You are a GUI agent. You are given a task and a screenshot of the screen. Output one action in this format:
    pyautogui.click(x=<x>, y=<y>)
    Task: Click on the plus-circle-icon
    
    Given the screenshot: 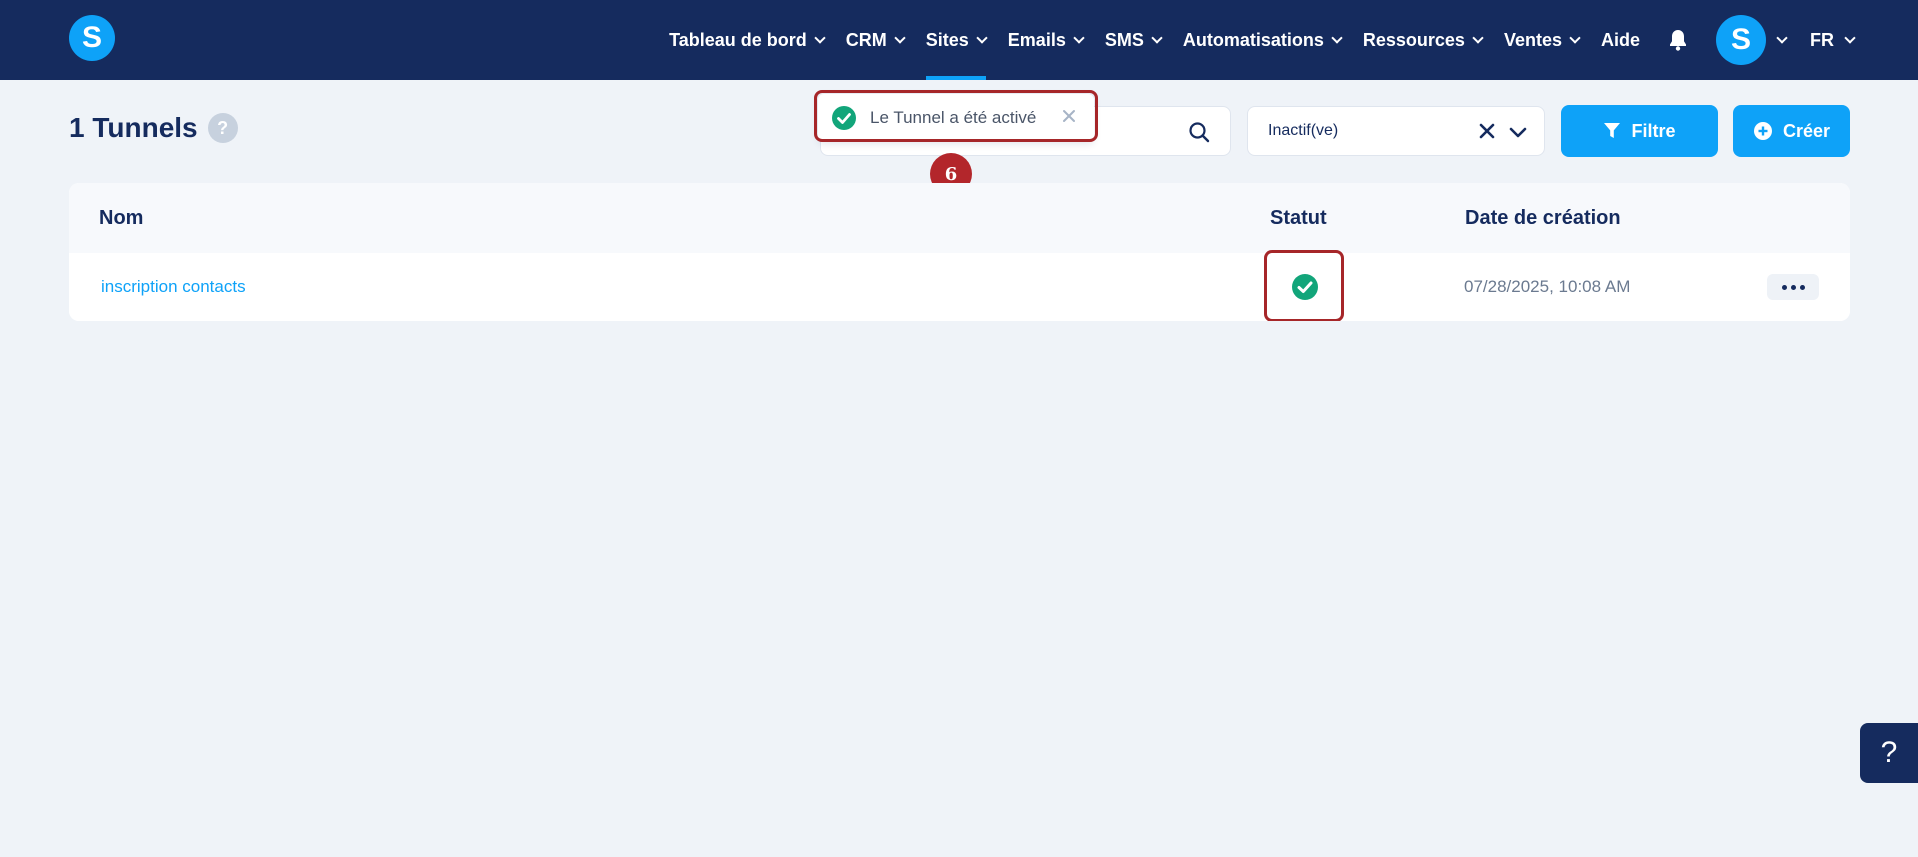 What is the action you would take?
    pyautogui.click(x=1762, y=131)
    